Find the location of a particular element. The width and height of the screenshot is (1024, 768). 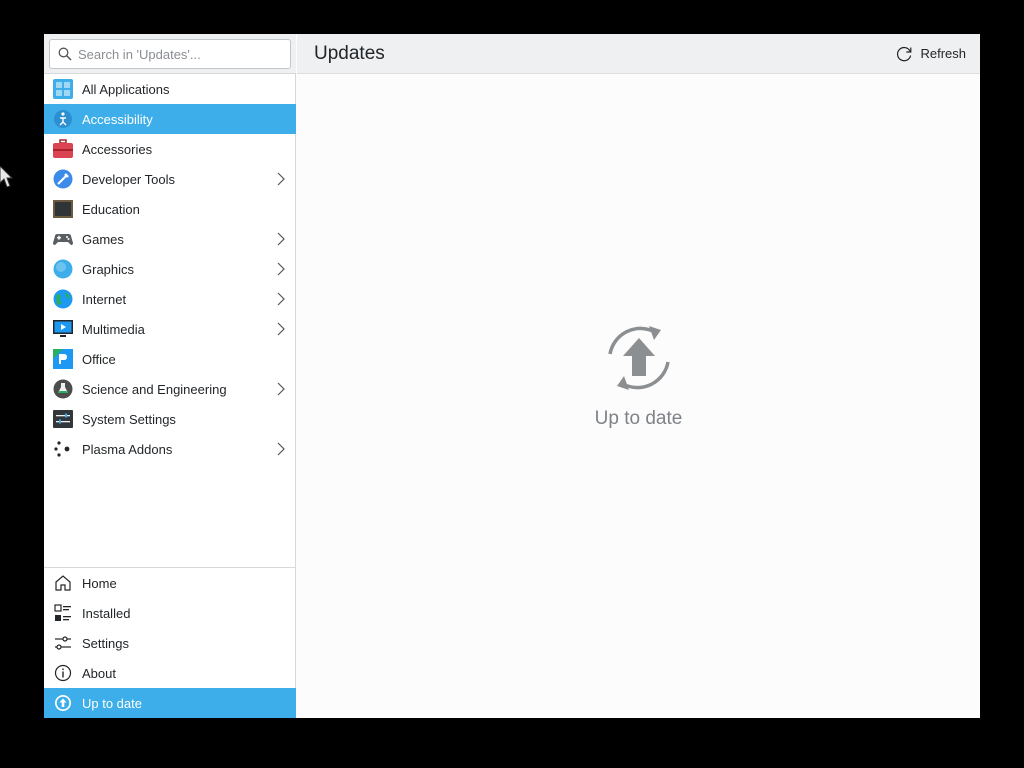

graphics-icon is located at coordinates (63, 269).